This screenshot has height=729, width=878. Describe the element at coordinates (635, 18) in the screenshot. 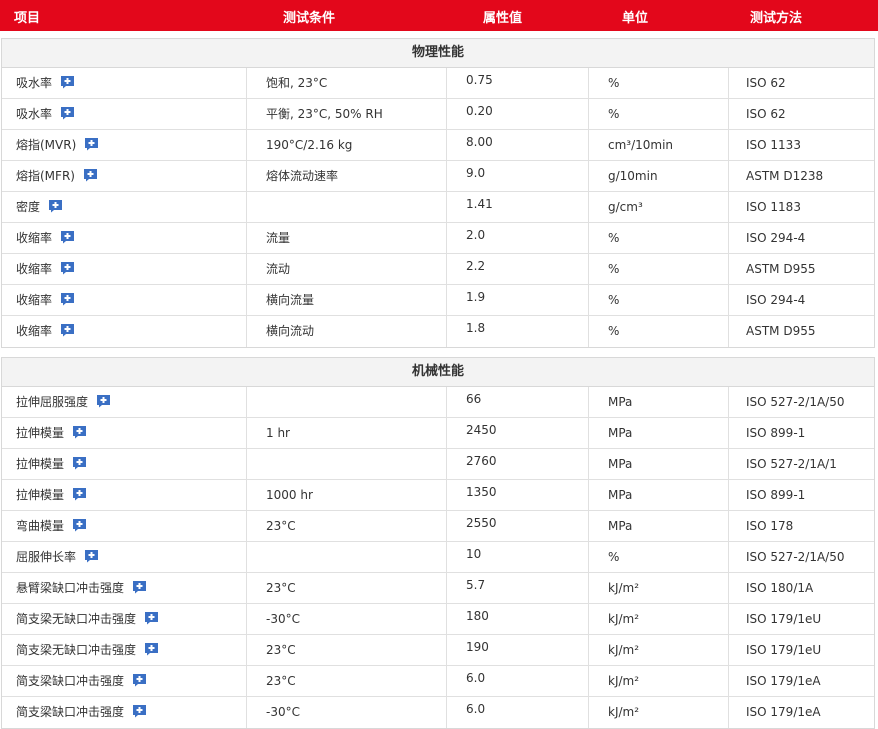

I see `header-unit: 单位` at that location.